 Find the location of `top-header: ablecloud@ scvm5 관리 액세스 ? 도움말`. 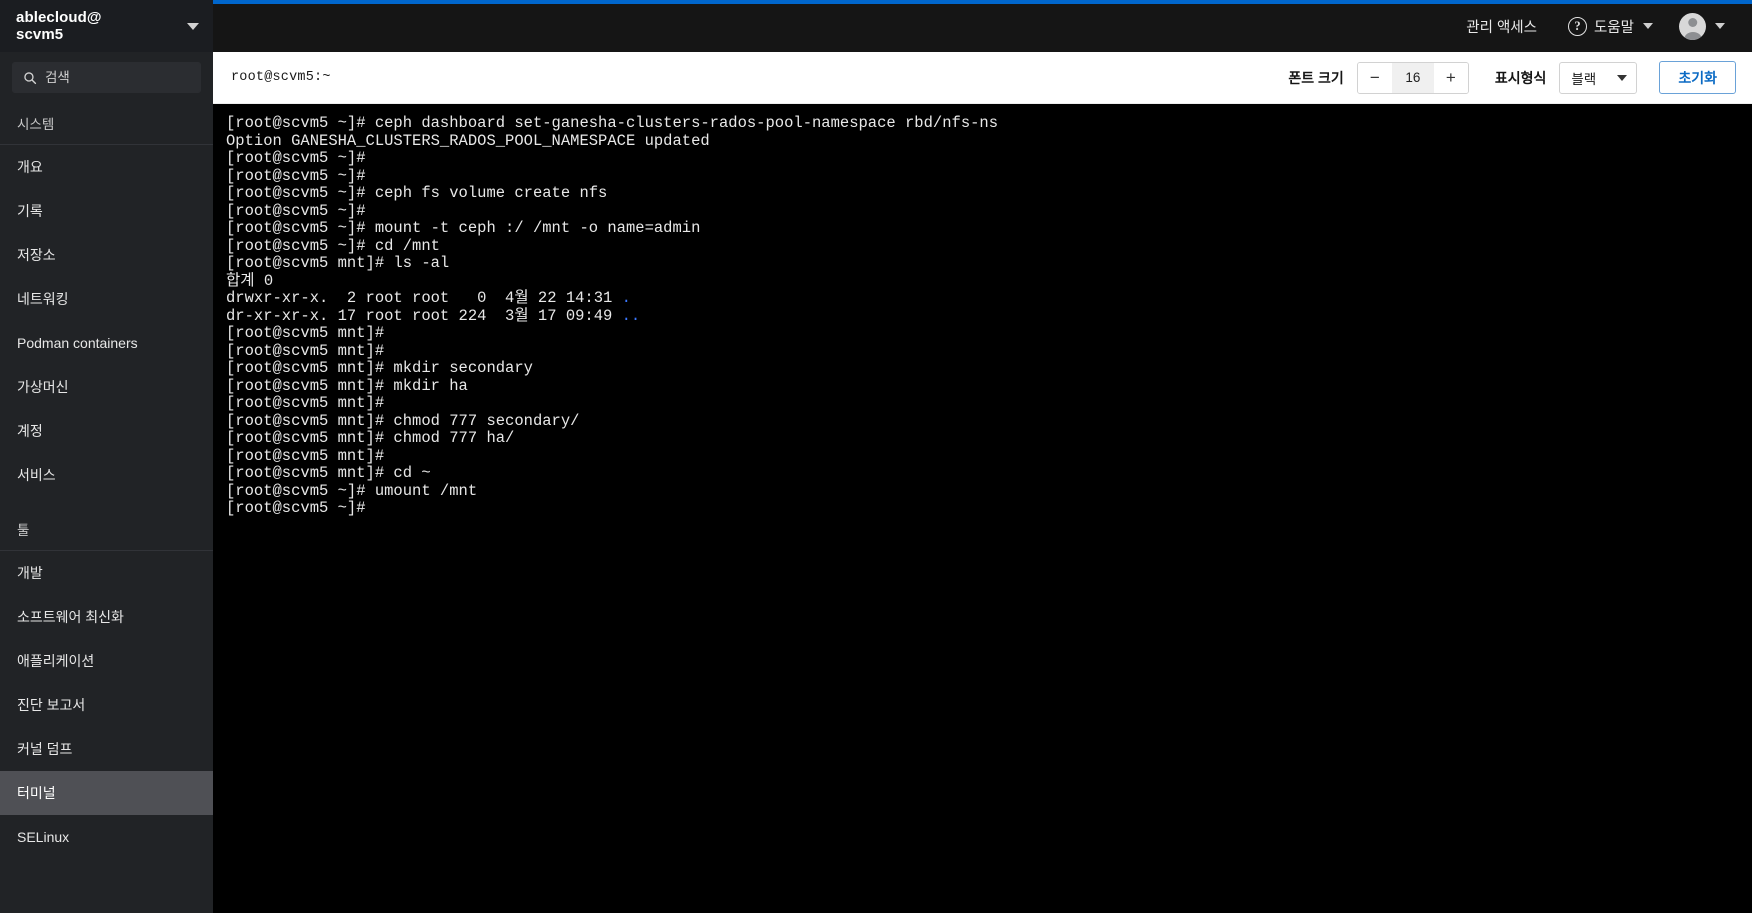

top-header: ablecloud@ scvm5 관리 액세스 ? 도움말 is located at coordinates (876, 26).